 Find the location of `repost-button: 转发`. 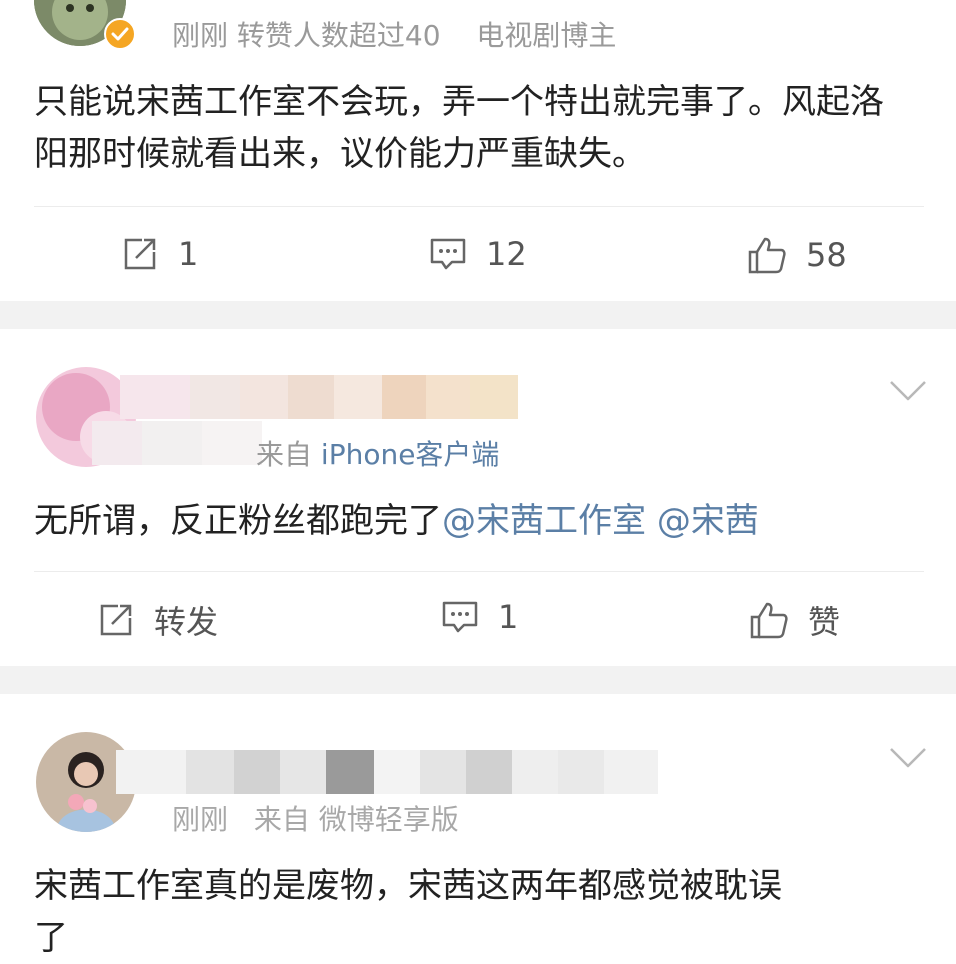

repost-button: 转发 is located at coordinates (157, 620).